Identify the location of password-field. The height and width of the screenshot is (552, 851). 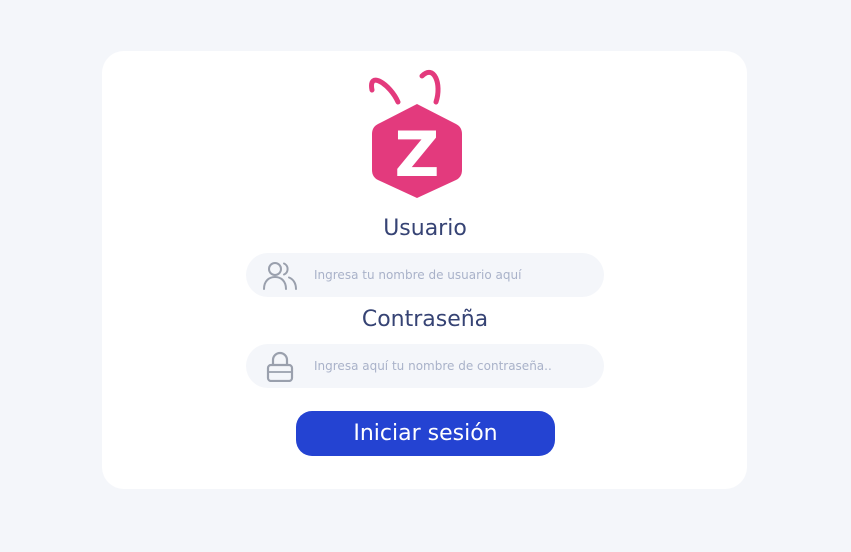
(425, 366).